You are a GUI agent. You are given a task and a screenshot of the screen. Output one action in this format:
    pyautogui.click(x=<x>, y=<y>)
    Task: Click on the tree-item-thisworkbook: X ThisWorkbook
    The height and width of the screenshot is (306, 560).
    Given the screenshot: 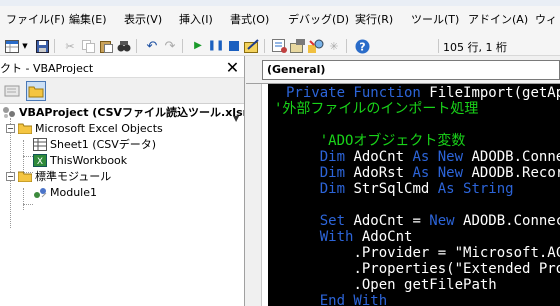 What is the action you would take?
    pyautogui.click(x=80, y=160)
    